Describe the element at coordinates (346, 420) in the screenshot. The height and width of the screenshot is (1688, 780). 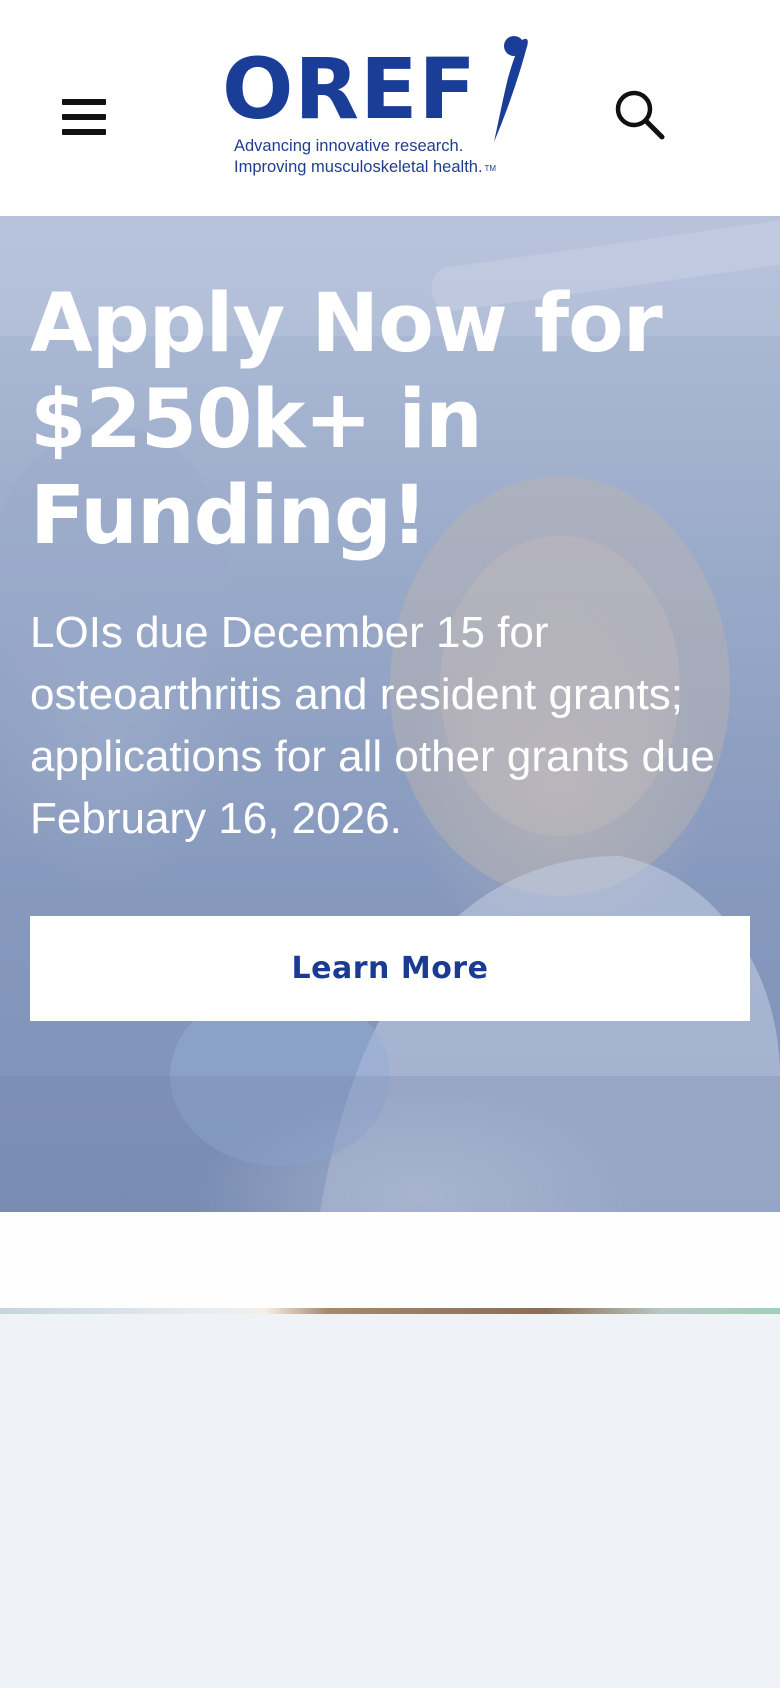
I see `hero-title: Apply Now for $250k+ in Funding!` at that location.